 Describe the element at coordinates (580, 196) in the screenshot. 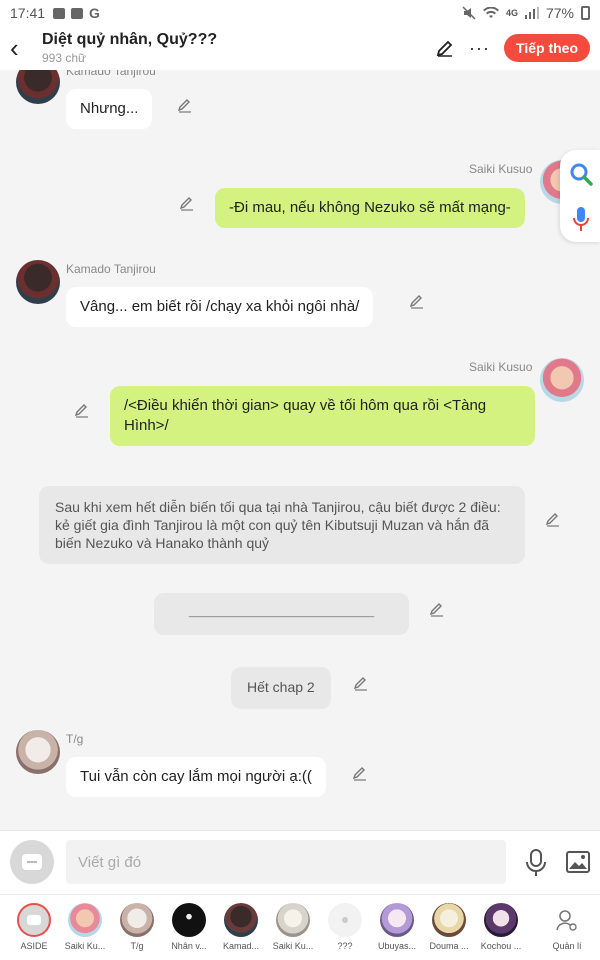

I see `assistant-panel` at that location.